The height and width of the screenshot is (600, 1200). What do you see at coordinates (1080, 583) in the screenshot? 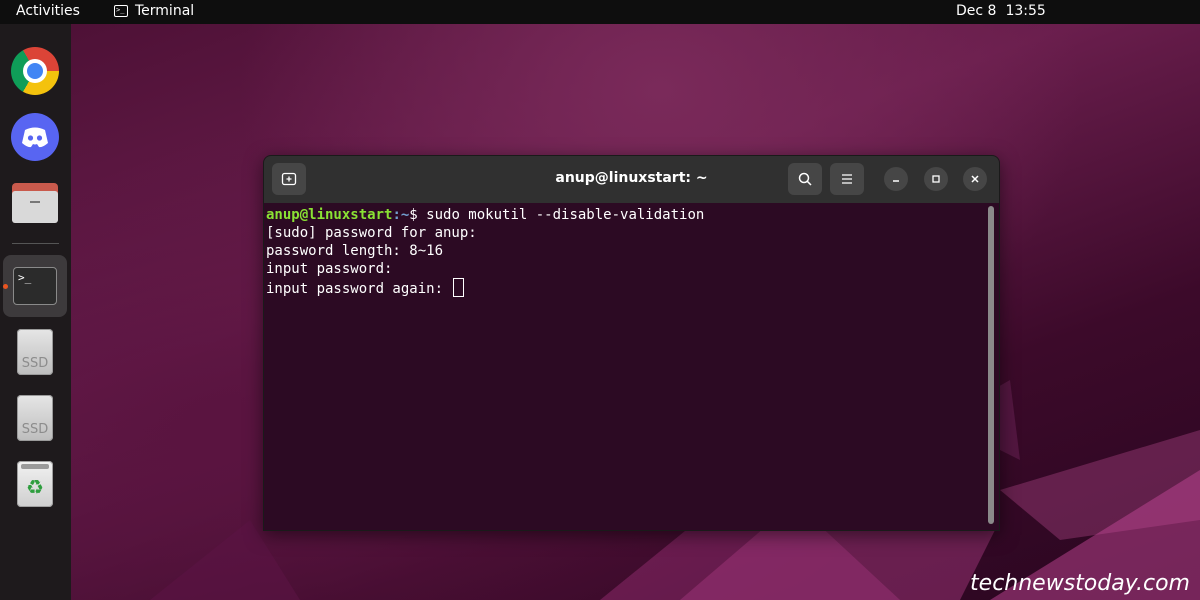
I see `watermark: technewstoday.com` at bounding box center [1080, 583].